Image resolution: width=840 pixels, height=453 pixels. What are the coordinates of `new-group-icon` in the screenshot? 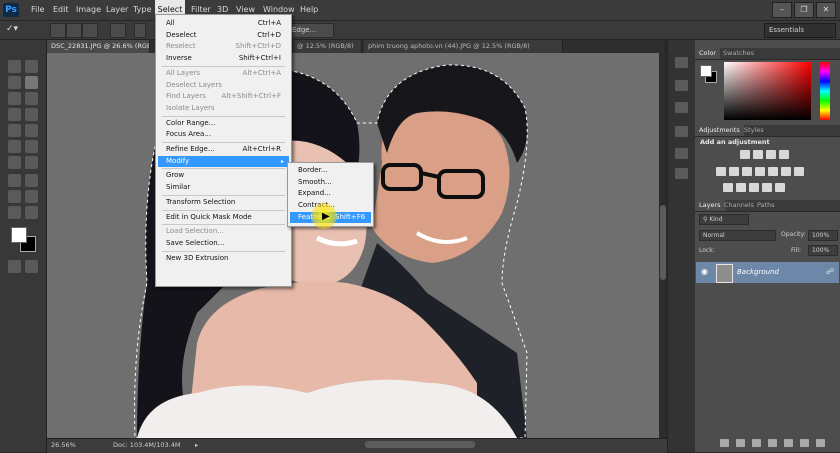 It's located at (788, 443).